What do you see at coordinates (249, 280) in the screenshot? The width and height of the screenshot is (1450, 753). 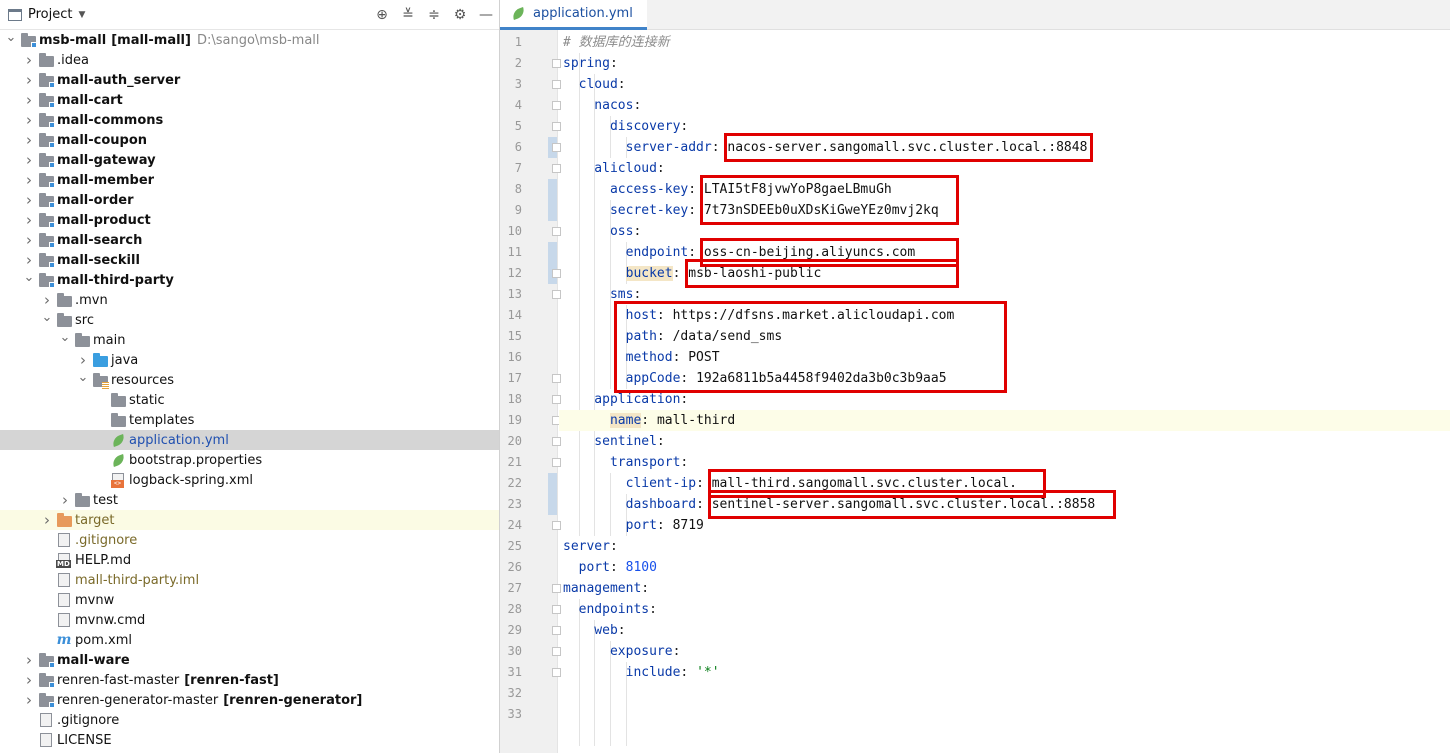 I see `tree-item: ⌄ mall-third-party` at bounding box center [249, 280].